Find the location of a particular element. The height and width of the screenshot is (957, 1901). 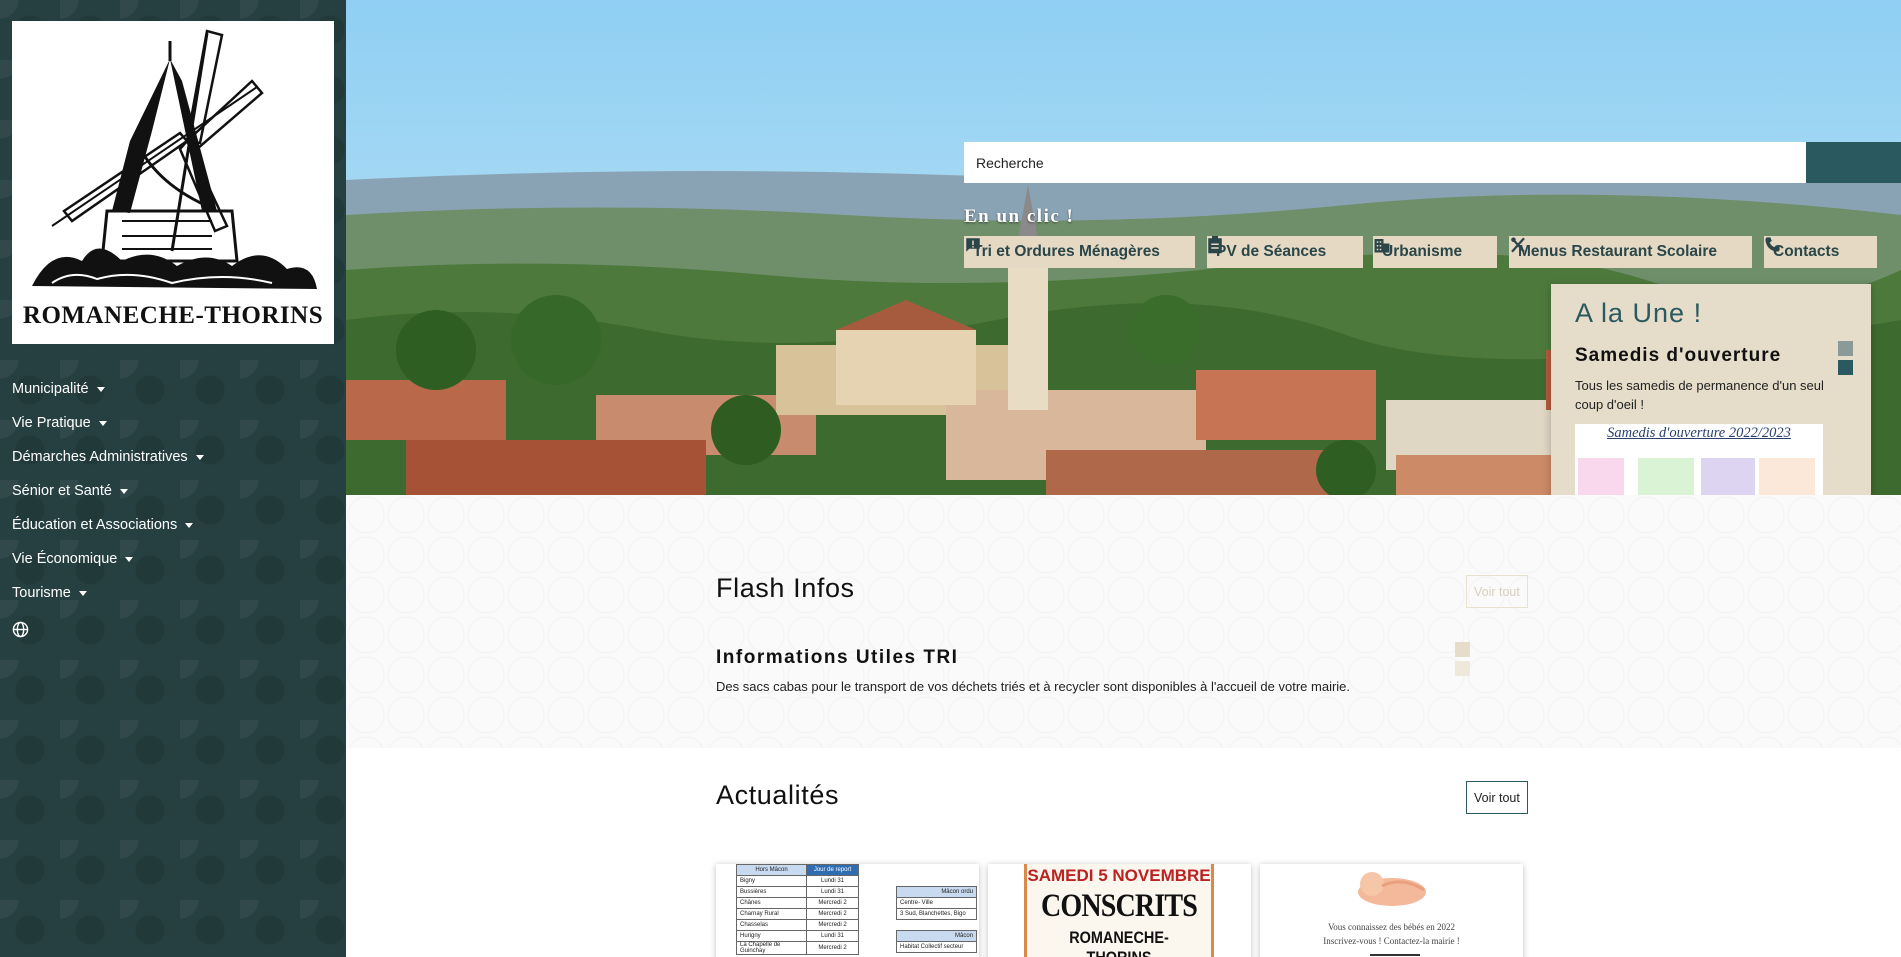

quick-link-label: Urbanisme is located at coordinates (1422, 251).